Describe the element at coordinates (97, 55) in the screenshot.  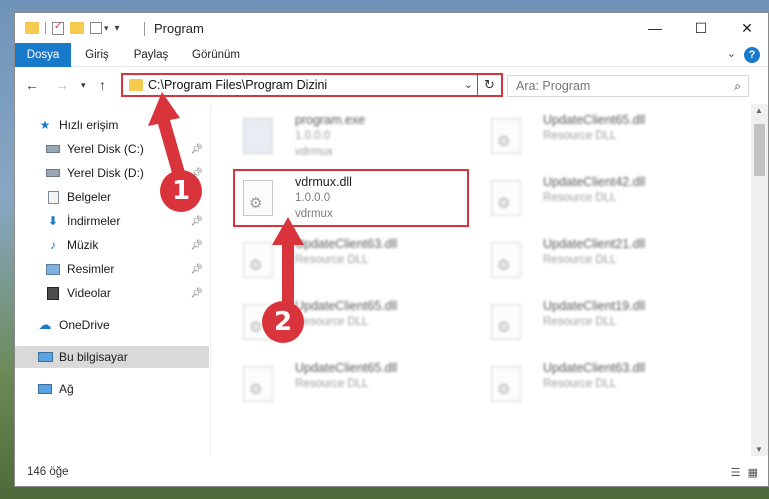
I see `tab-home: Giriş` at that location.